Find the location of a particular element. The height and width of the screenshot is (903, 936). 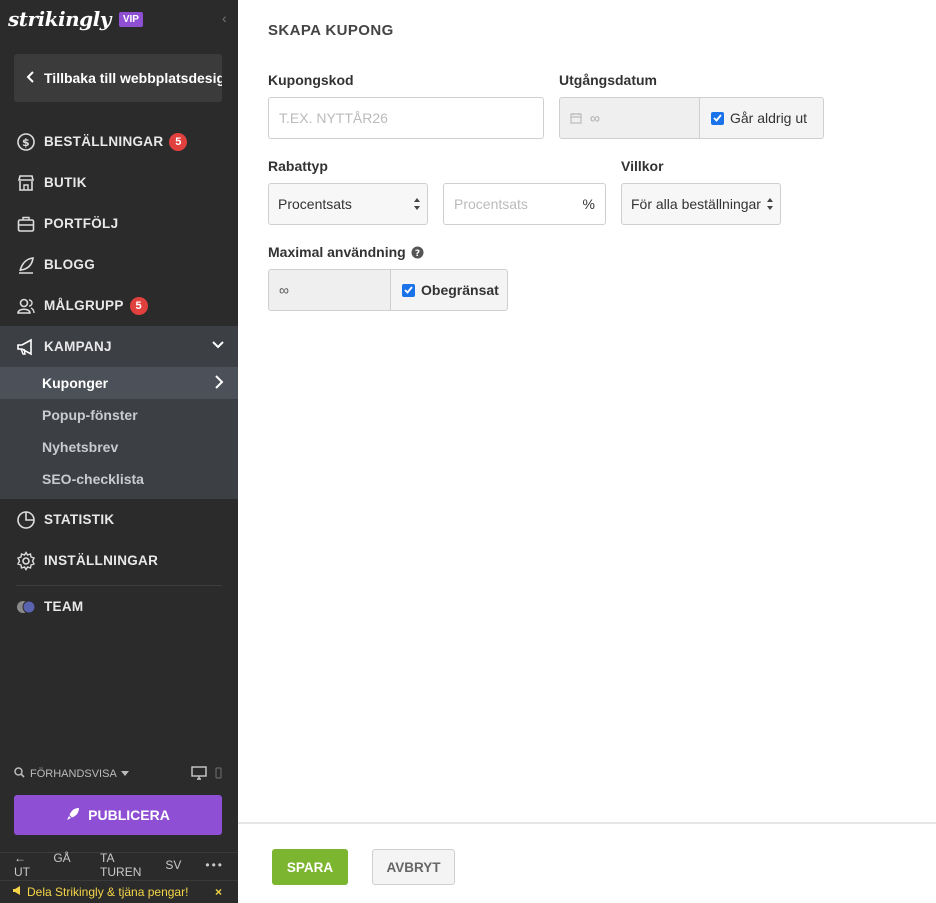

discount-type-value: Procentsats is located at coordinates (315, 204).